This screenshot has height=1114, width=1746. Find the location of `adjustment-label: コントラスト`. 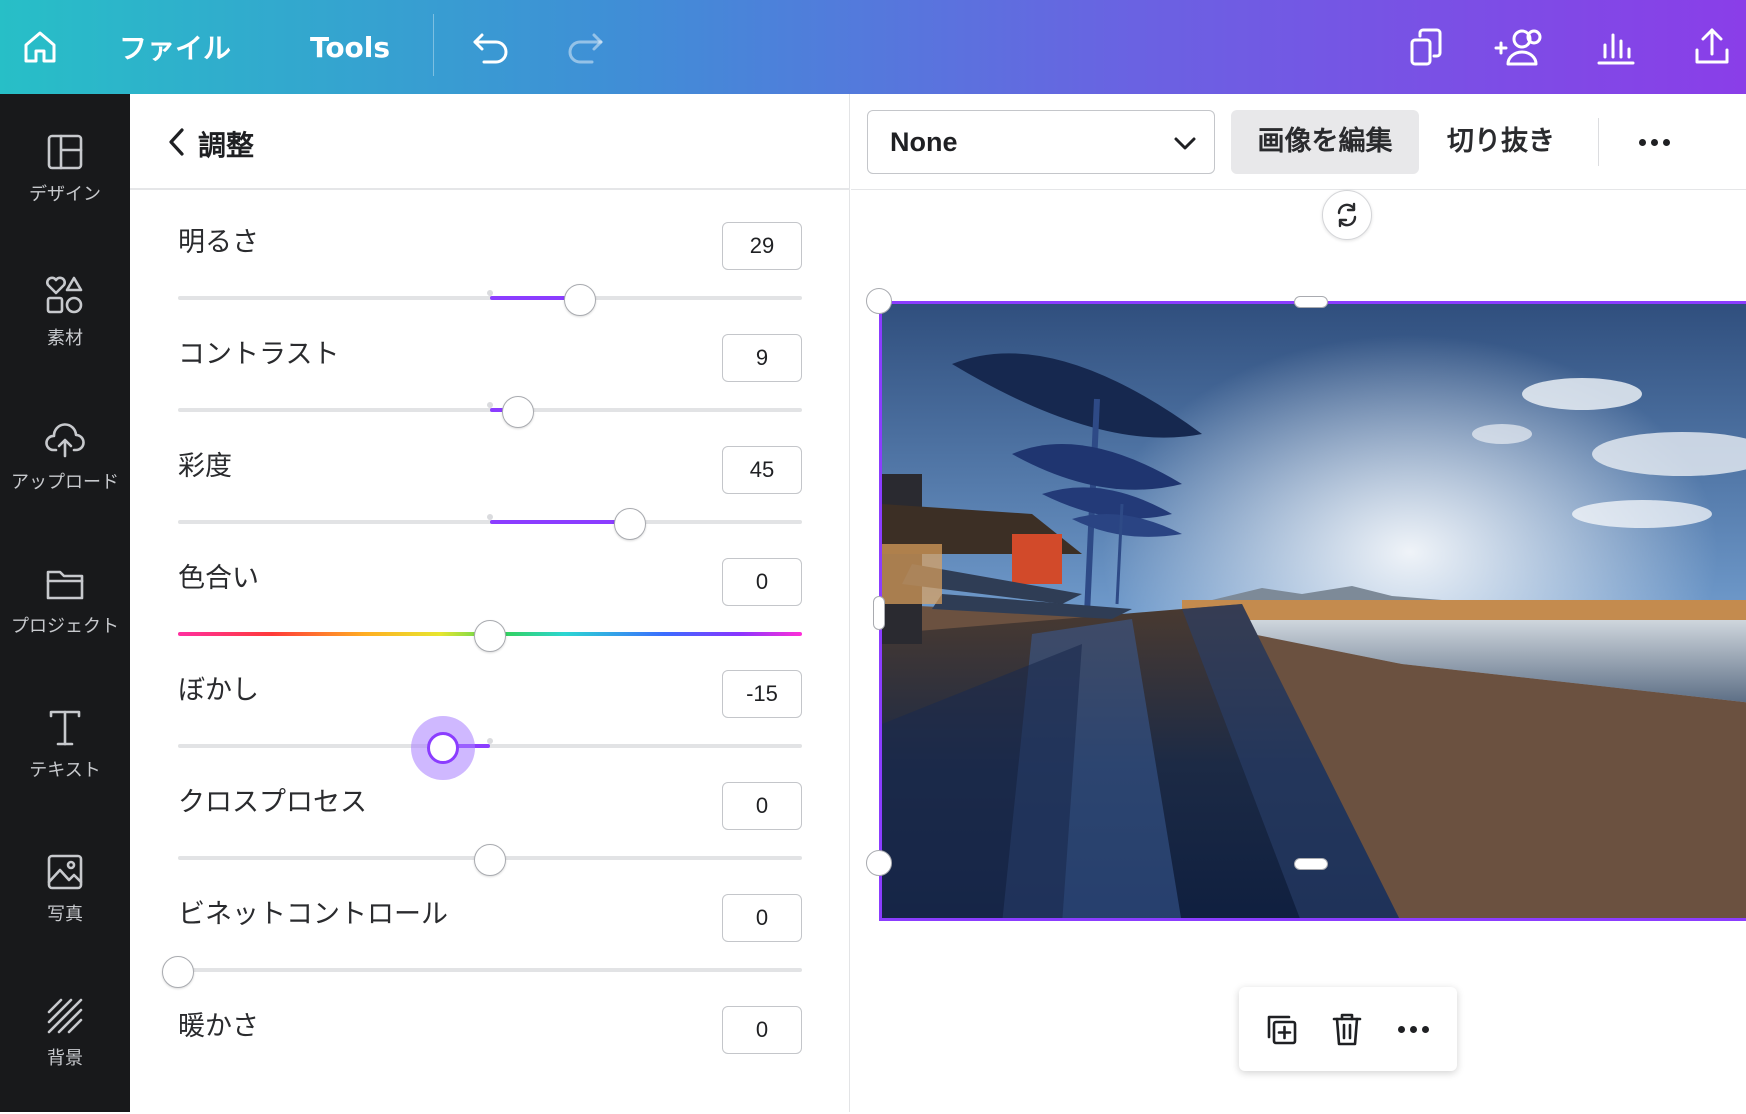

adjustment-label: コントラスト is located at coordinates (259, 354).